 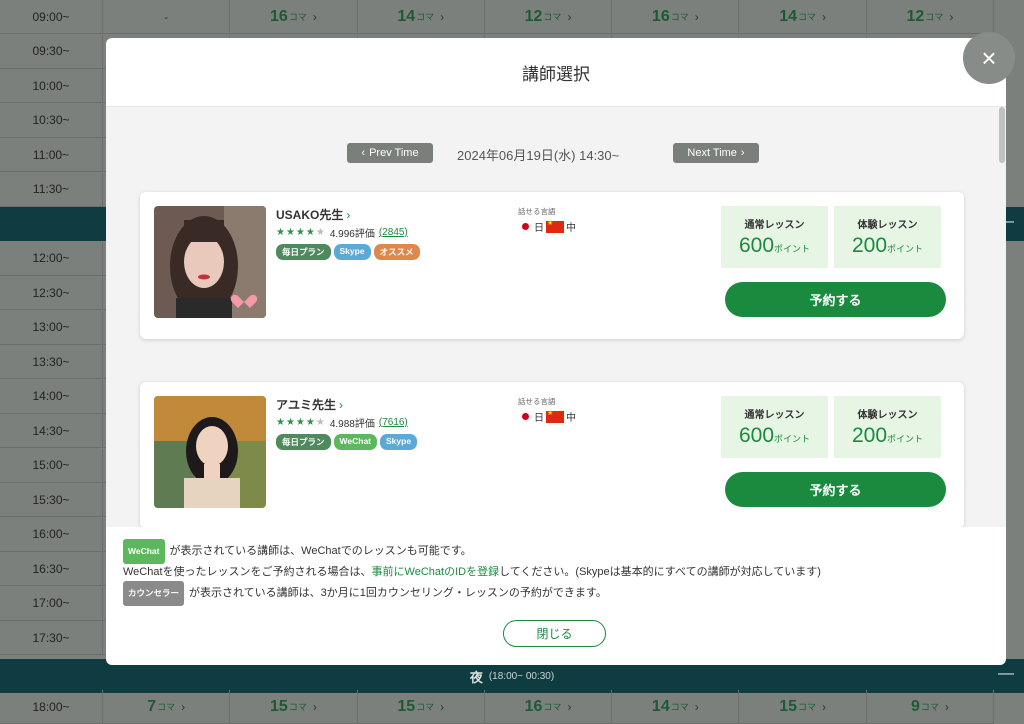 I want to click on collapse-icon: —, so click(x=1006, y=674).